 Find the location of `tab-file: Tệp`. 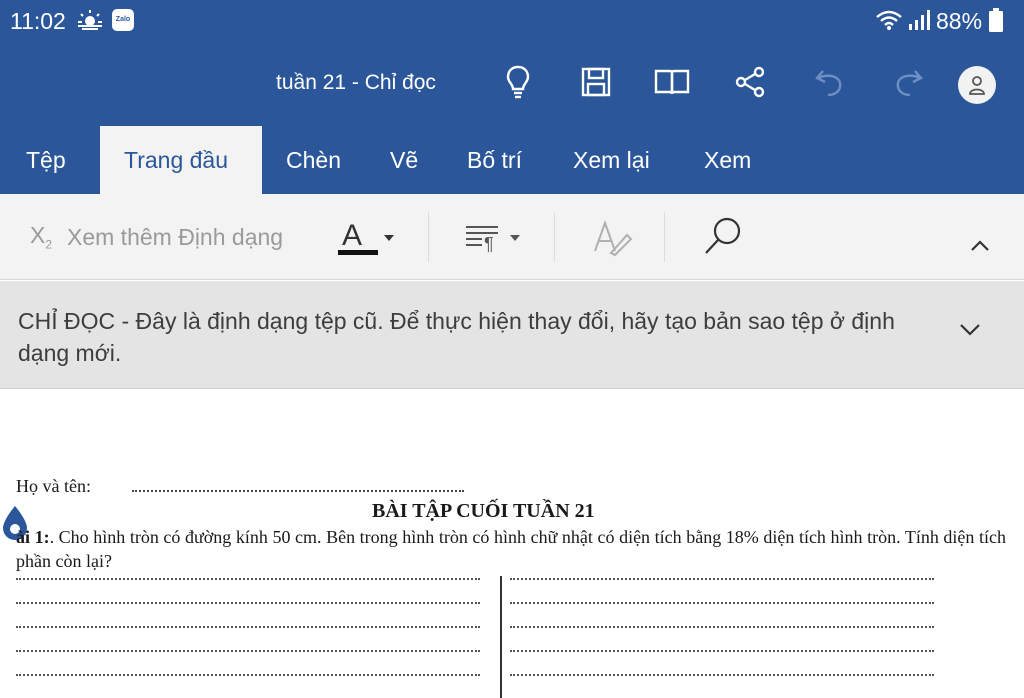

tab-file: Tệp is located at coordinates (46, 160).